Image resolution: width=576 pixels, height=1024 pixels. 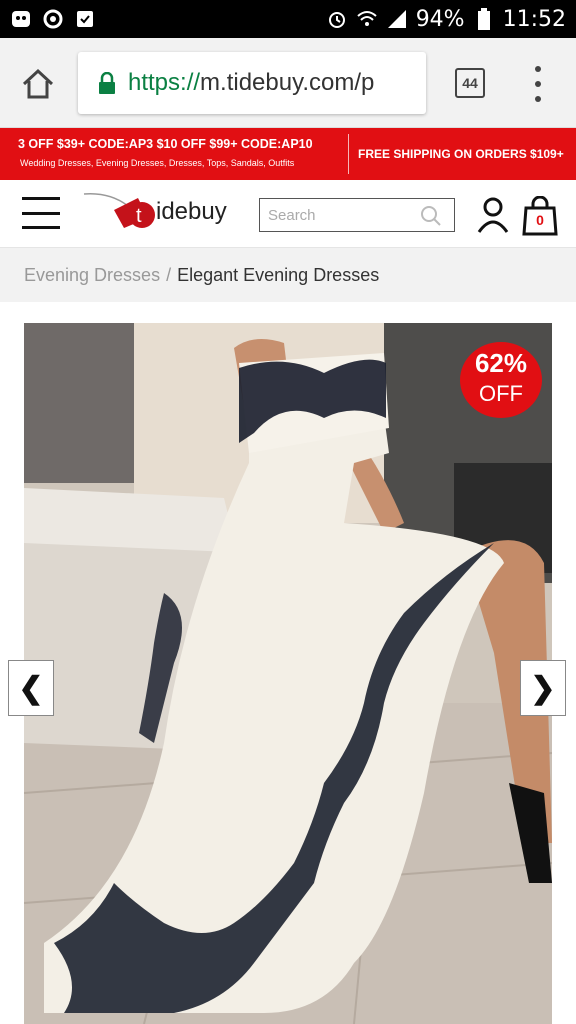 What do you see at coordinates (501, 393) in the screenshot?
I see `discount-label: OFF` at bounding box center [501, 393].